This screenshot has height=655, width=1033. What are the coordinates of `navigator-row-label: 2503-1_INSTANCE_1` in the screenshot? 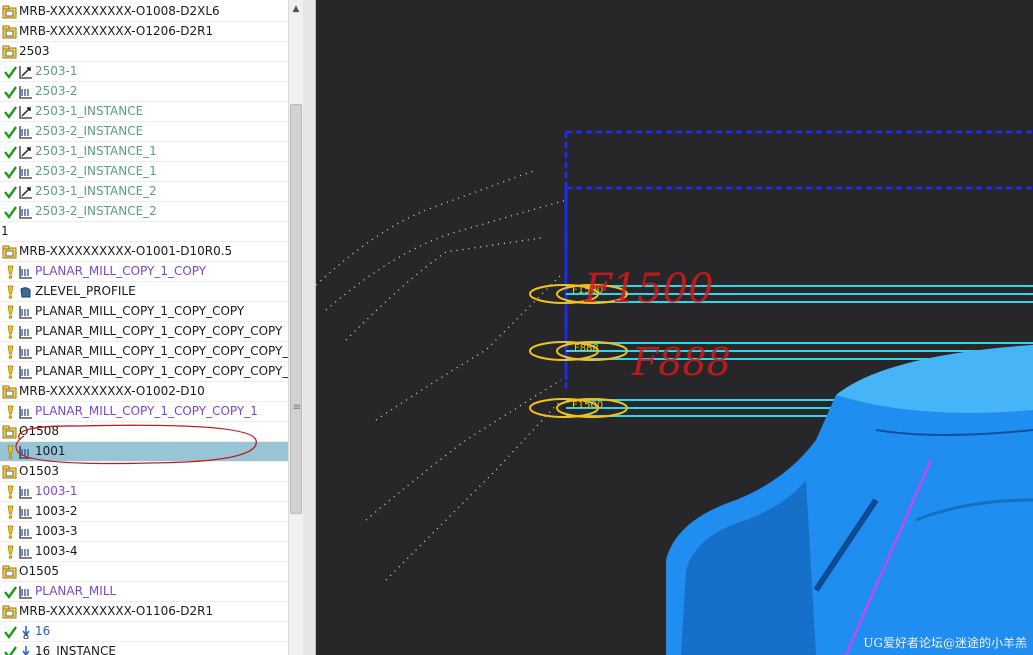 It's located at (96, 151).